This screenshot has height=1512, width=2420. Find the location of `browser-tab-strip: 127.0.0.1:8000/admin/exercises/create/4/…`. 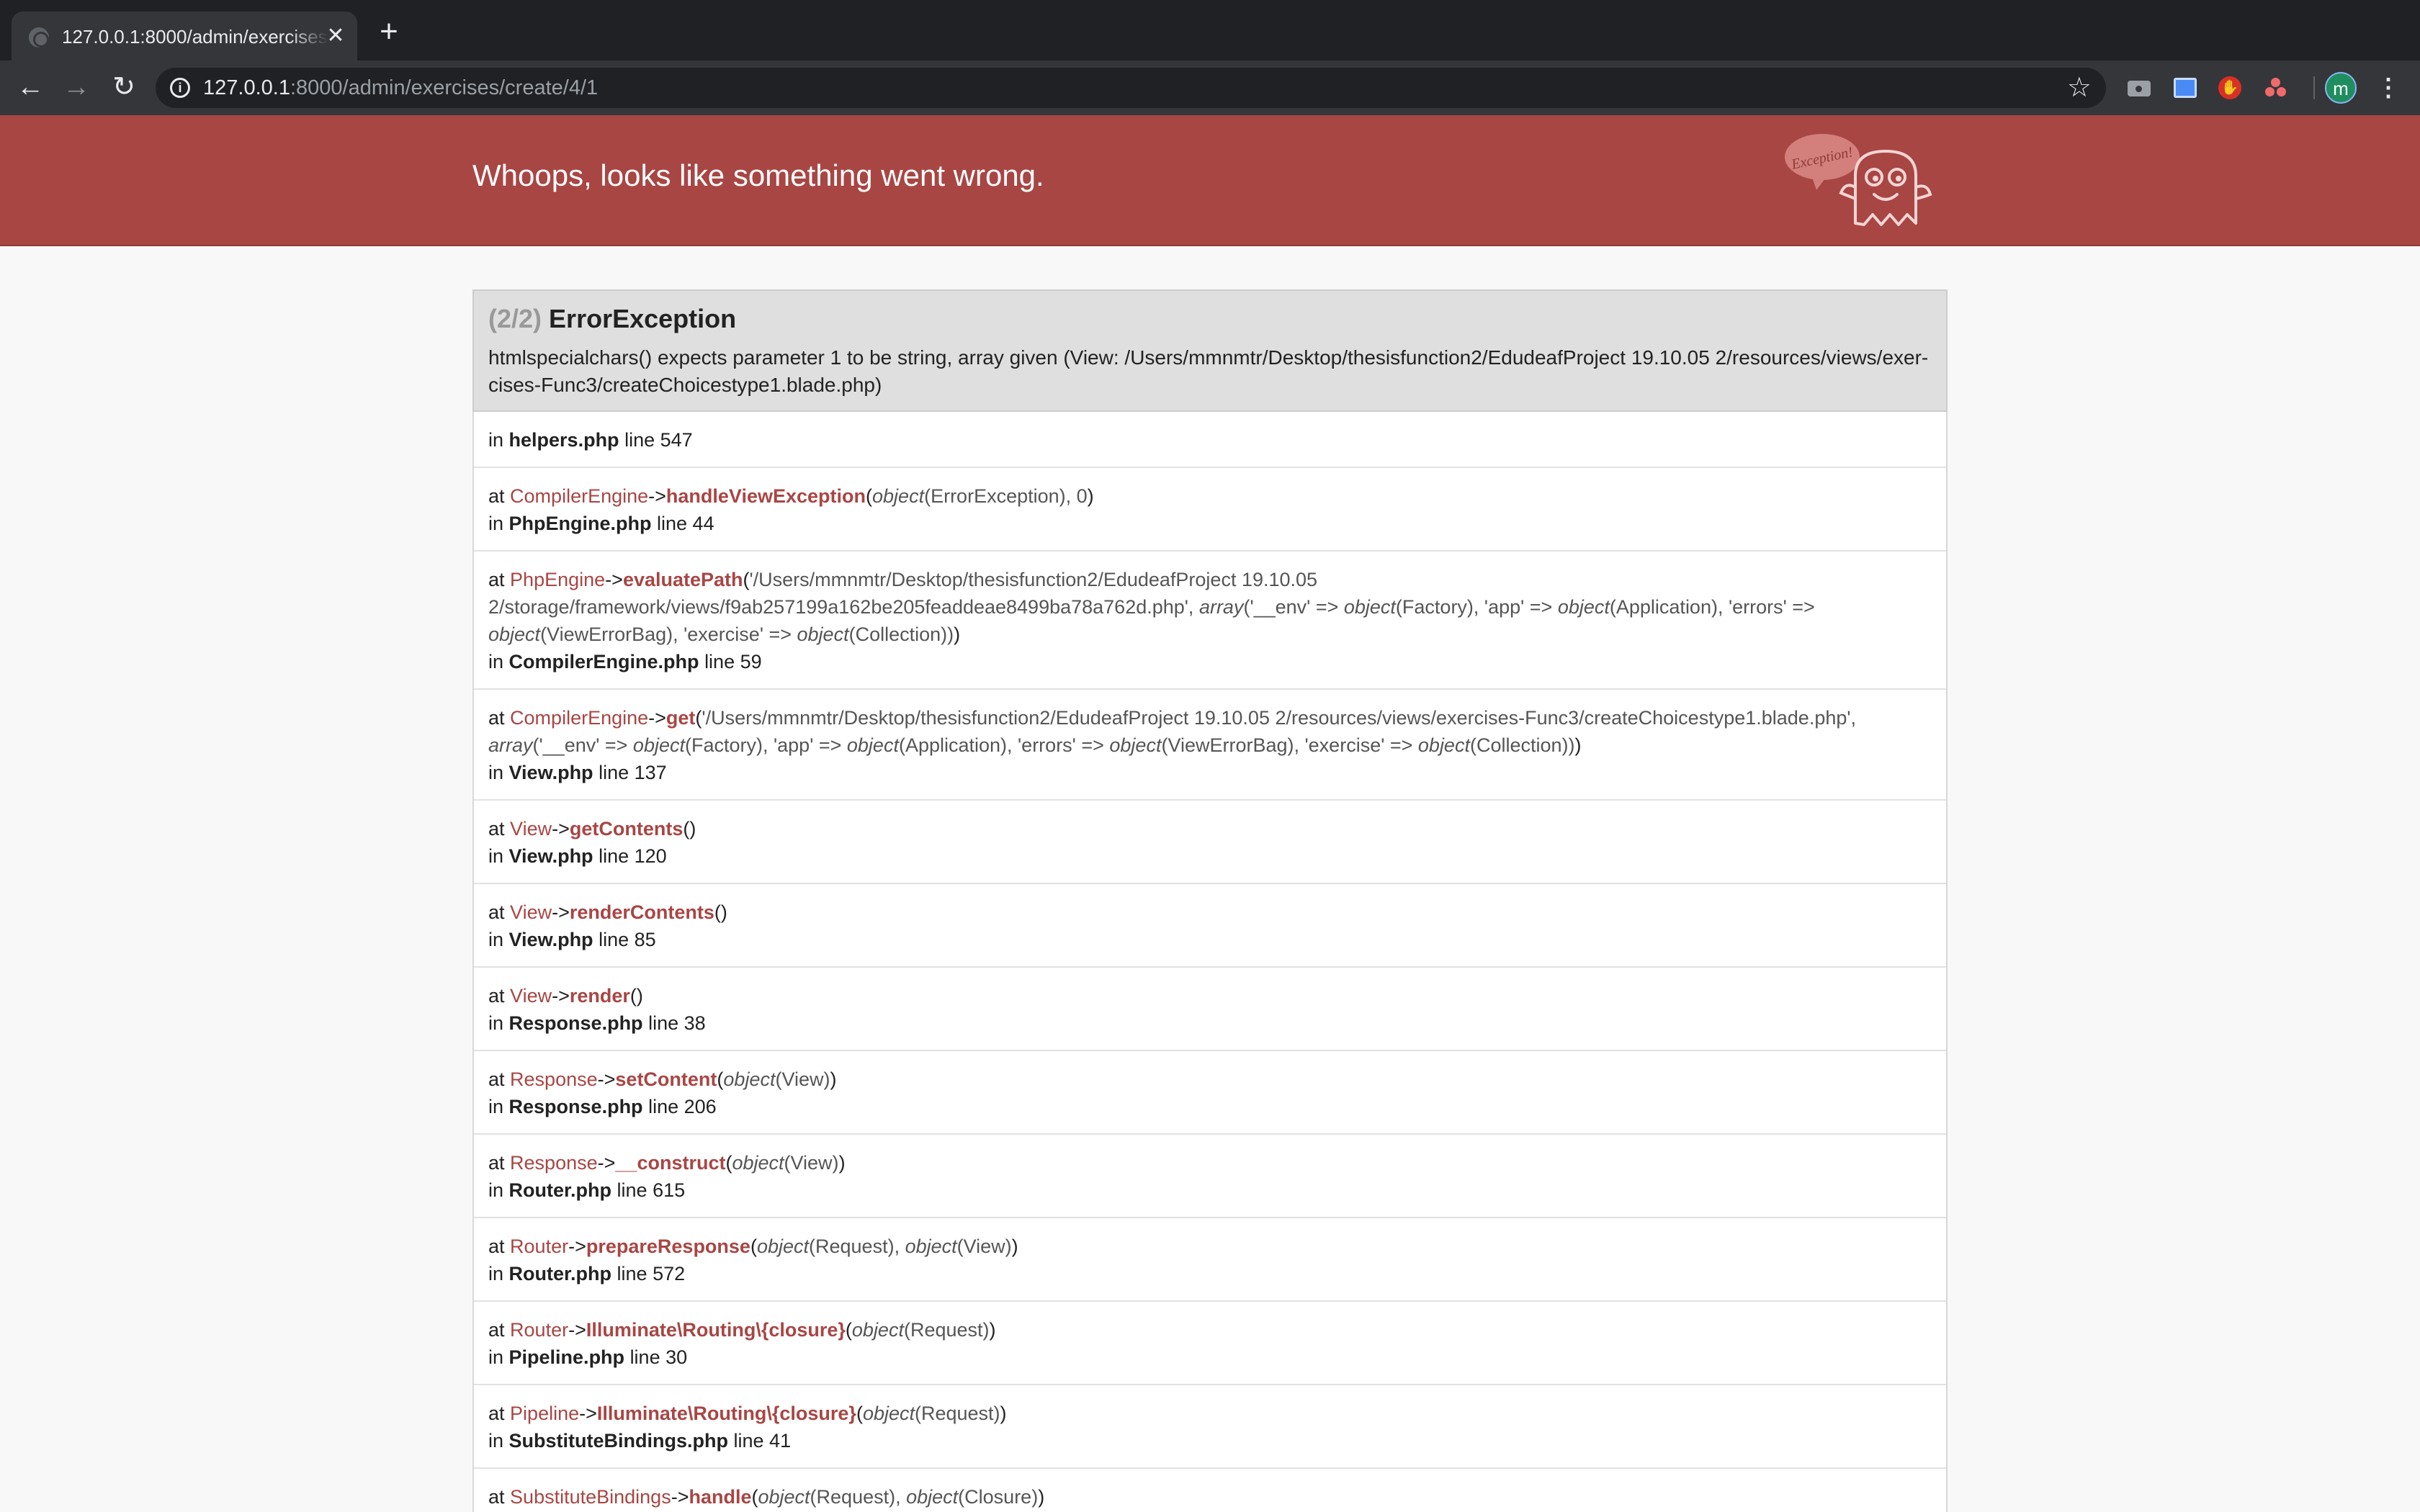

browser-tab-strip: 127.0.0.1:8000/admin/exercises/create/4/… is located at coordinates (1210, 30).